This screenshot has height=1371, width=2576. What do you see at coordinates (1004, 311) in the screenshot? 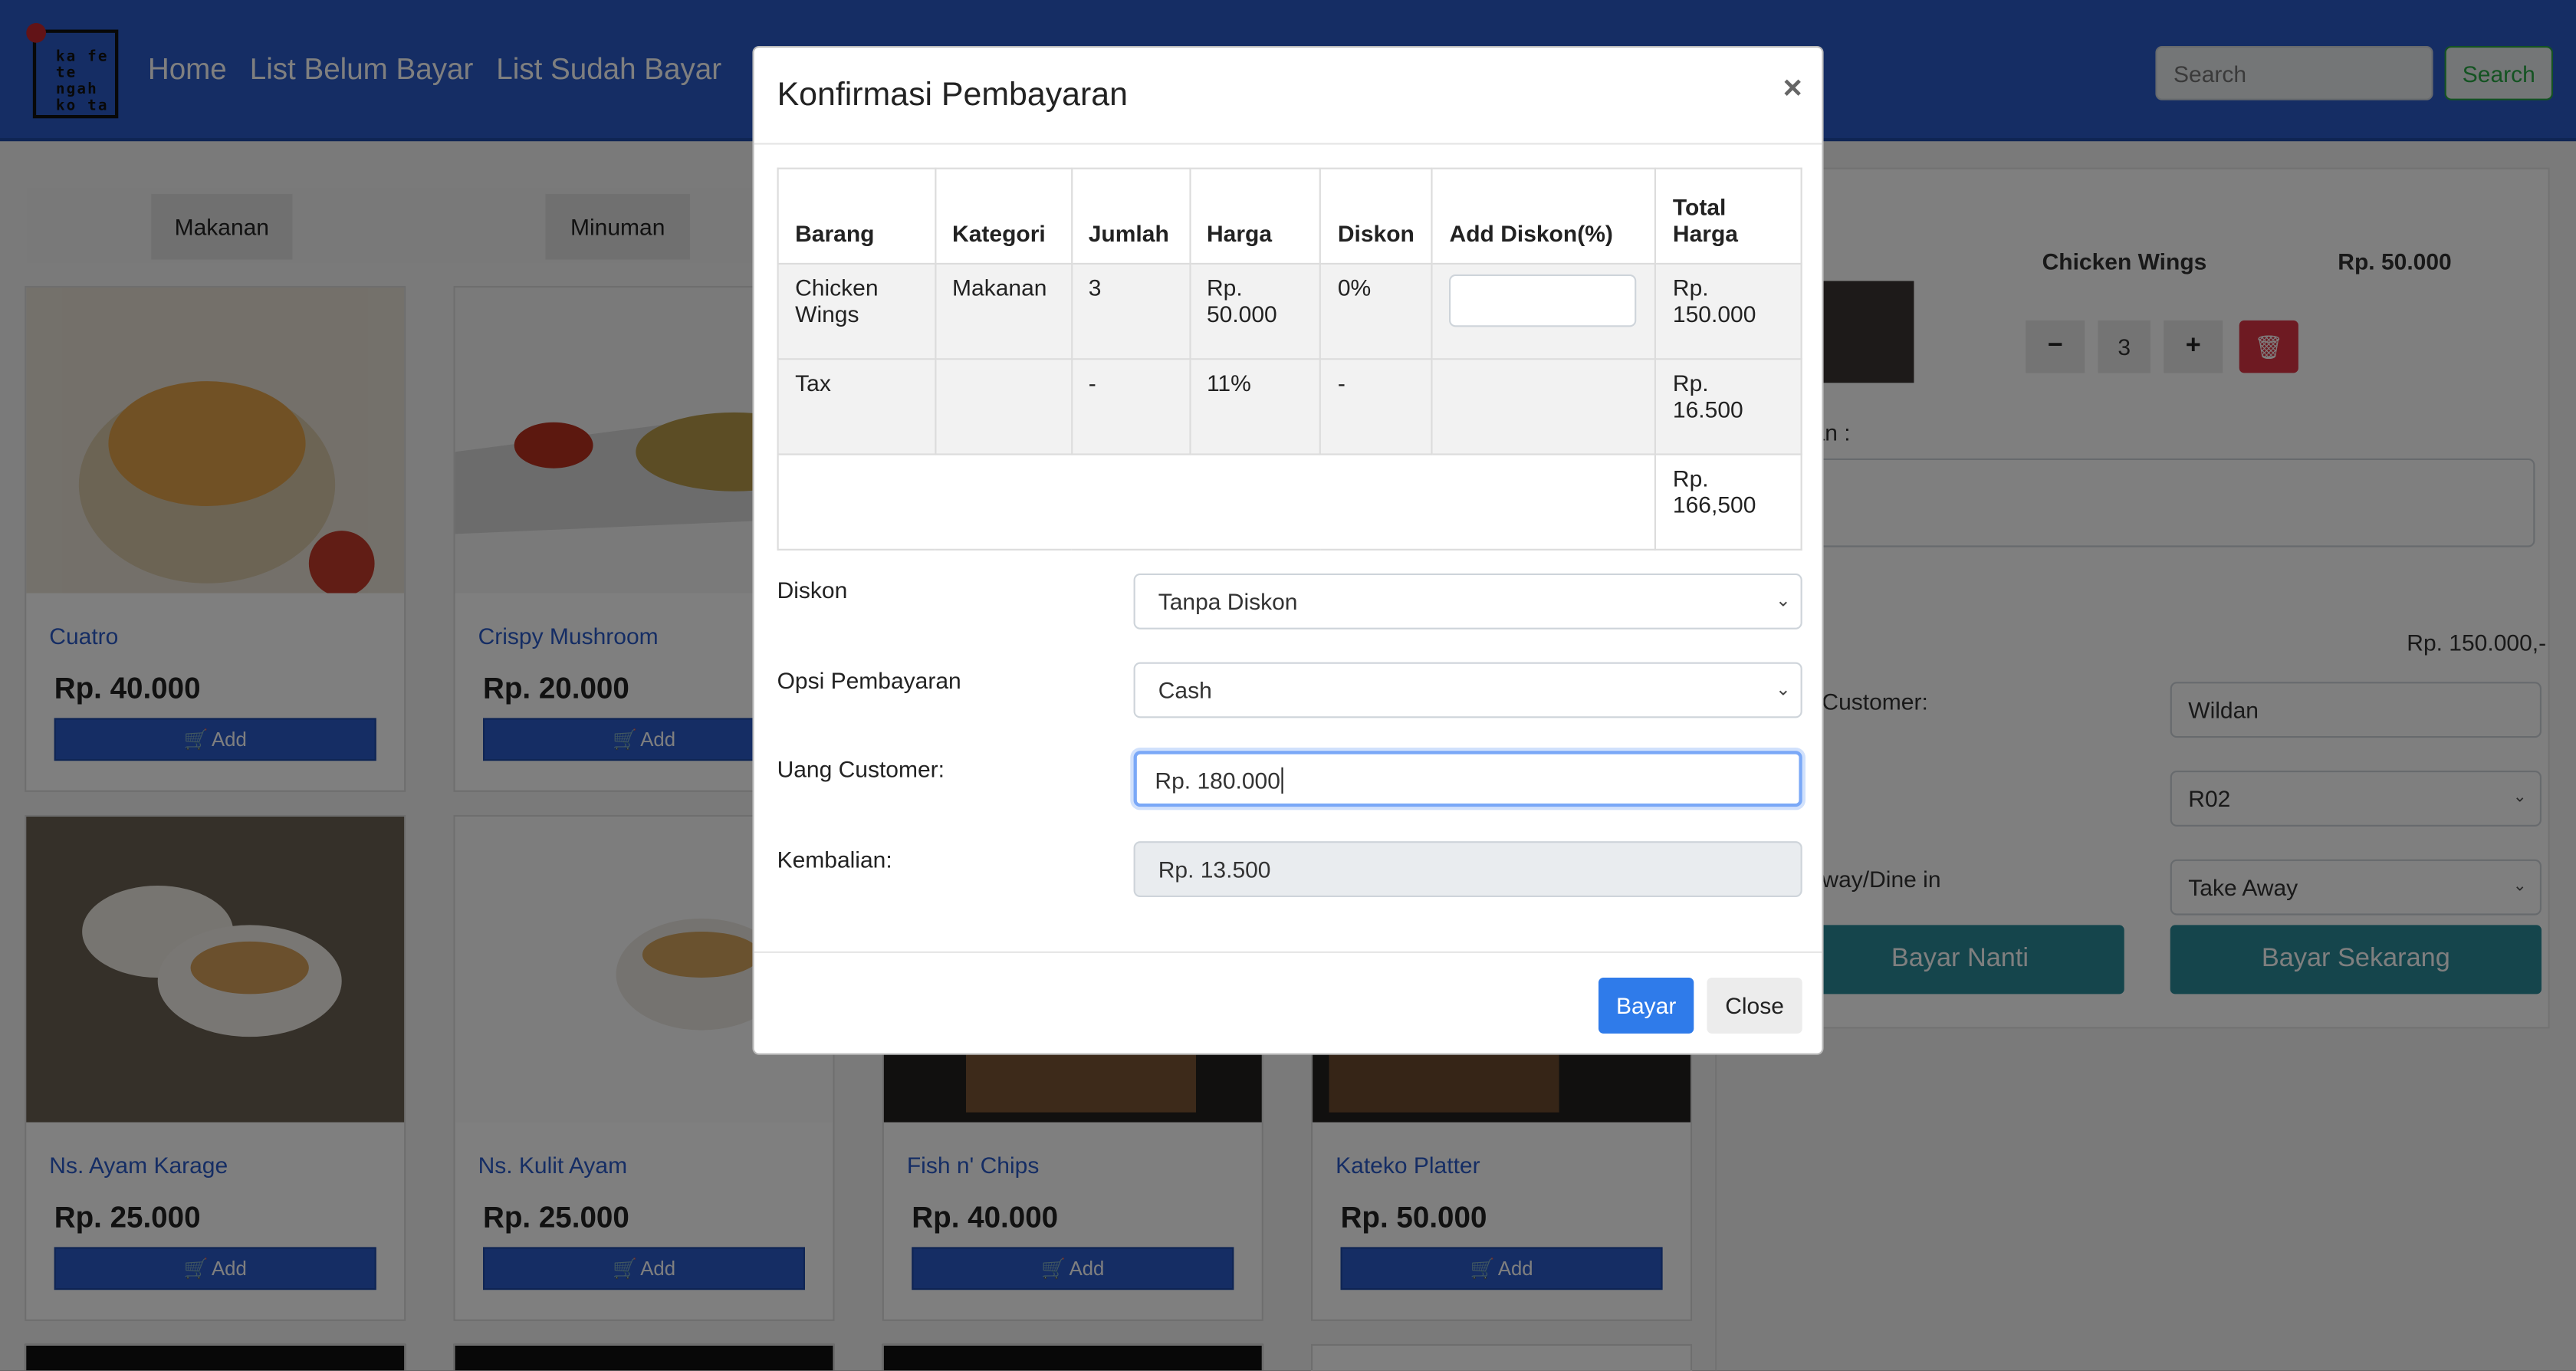
I see `table-cell: Makanan` at bounding box center [1004, 311].